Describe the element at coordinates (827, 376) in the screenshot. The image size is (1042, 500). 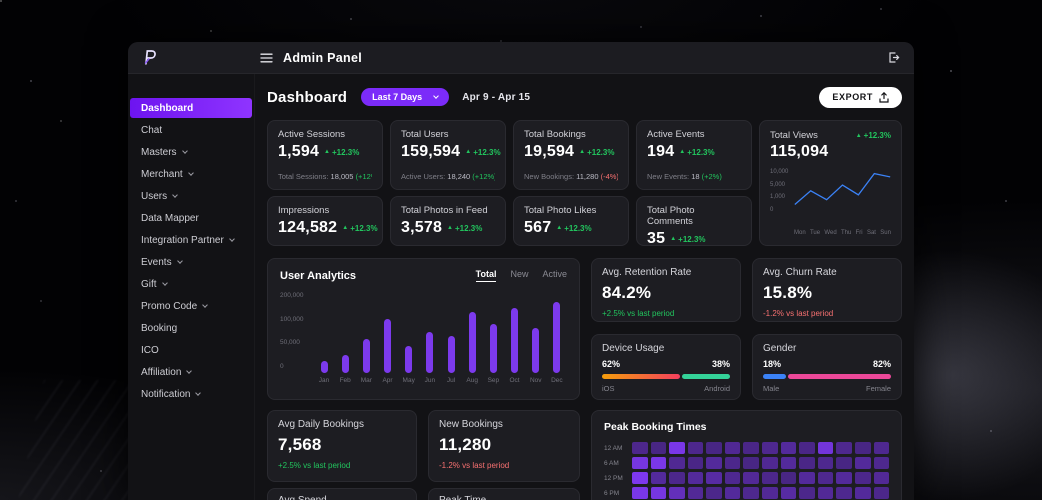
I see `gender-bar` at that location.